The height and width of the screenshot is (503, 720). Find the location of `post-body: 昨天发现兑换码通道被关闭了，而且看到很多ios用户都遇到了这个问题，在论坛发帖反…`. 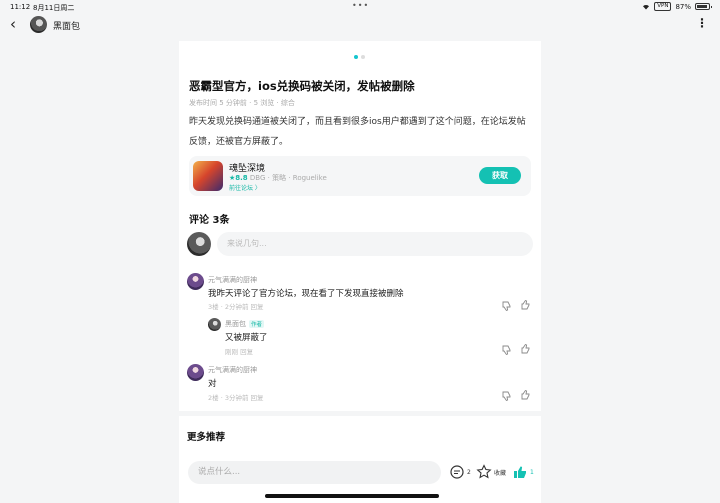

post-body: 昨天发现兑换码通道被关闭了，而且看到很多ios用户都遇到了这个问题，在论坛发帖反… is located at coordinates (357, 132).